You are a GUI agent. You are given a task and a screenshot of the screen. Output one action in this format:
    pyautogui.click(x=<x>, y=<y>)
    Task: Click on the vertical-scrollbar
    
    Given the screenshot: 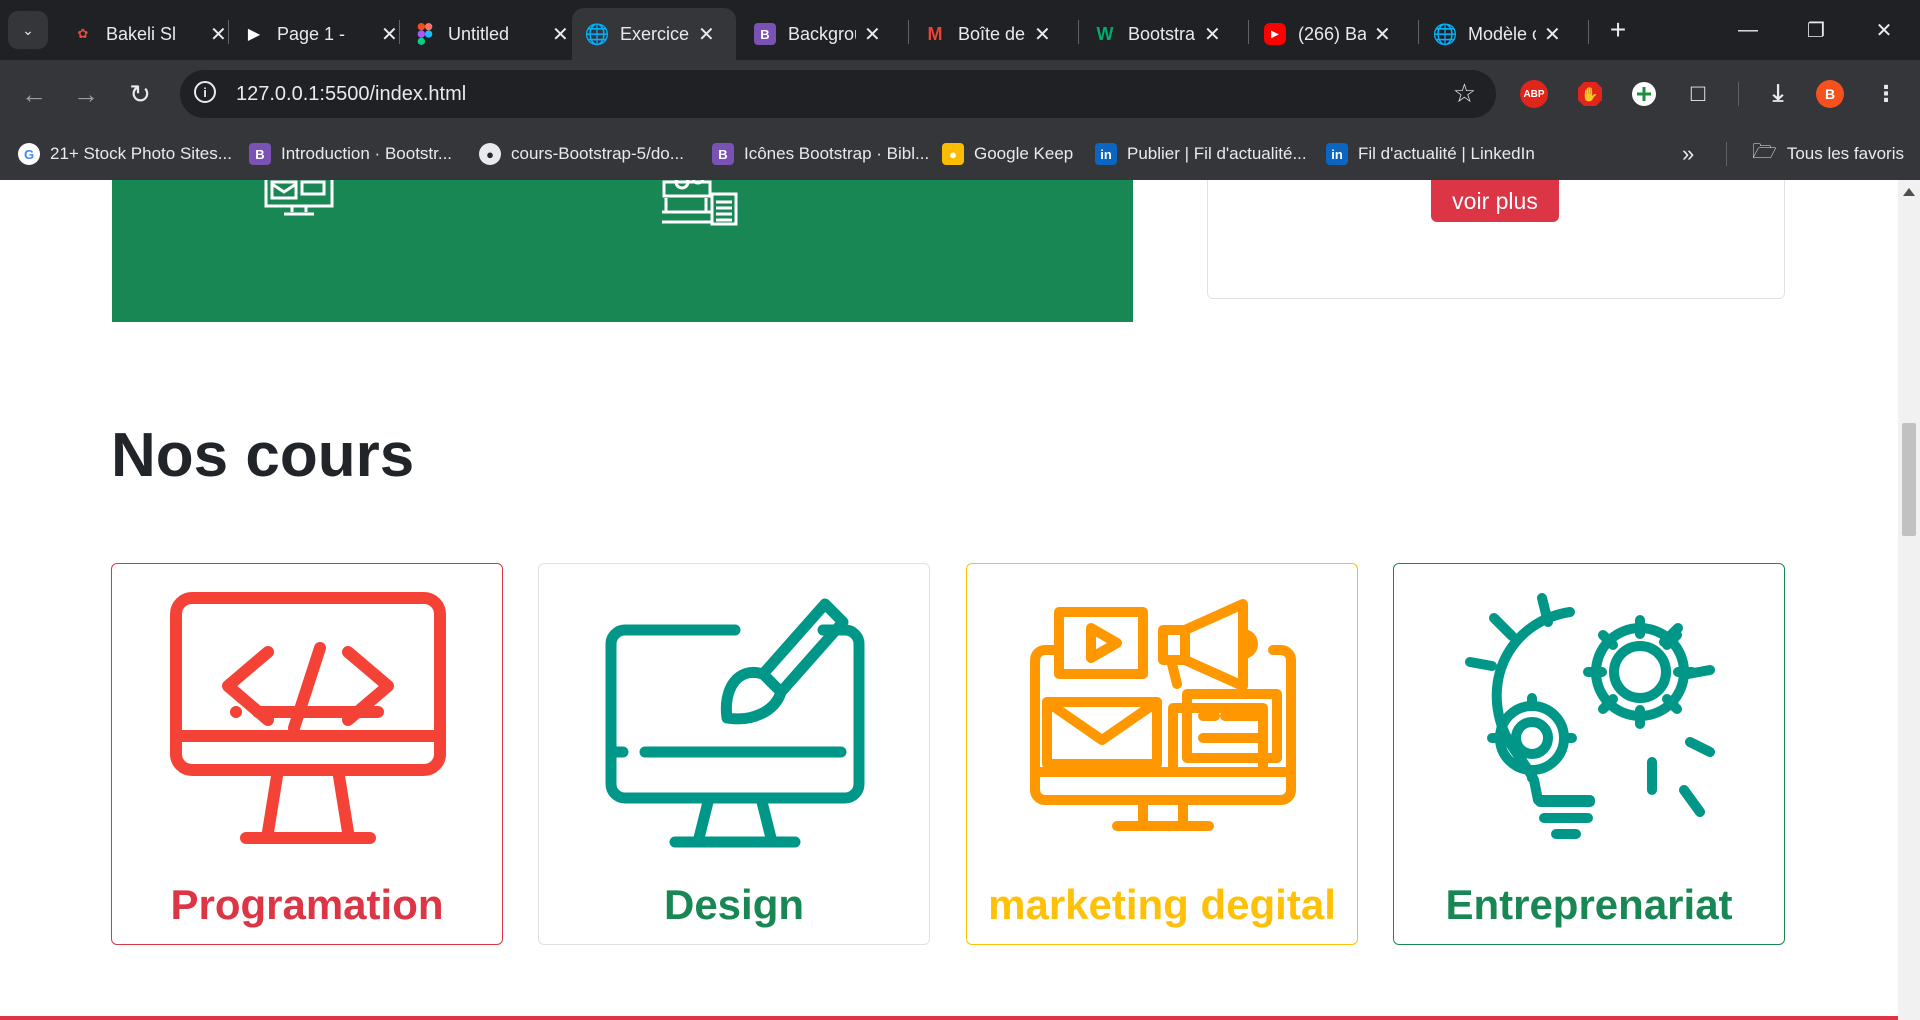 What is the action you would take?
    pyautogui.click(x=1909, y=600)
    